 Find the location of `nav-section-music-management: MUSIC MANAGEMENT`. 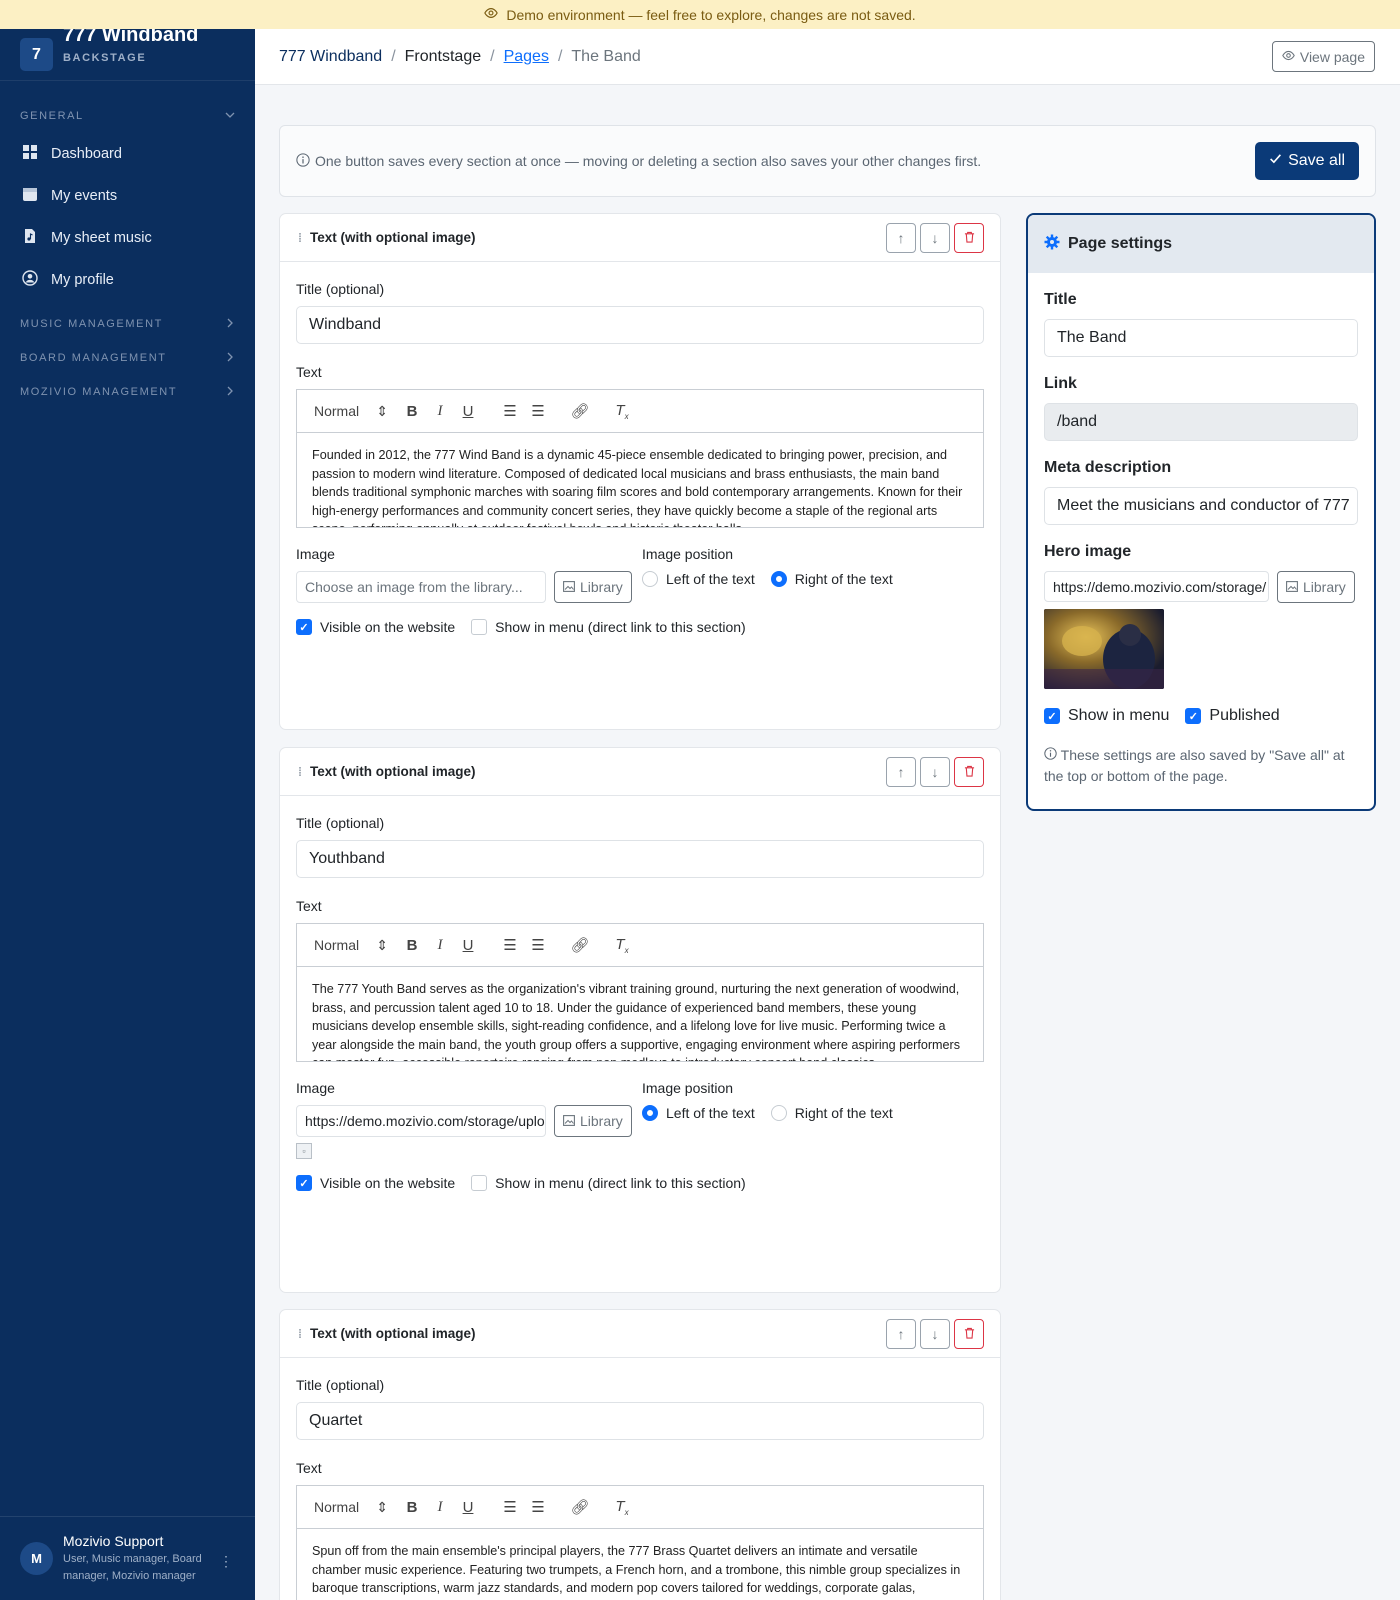

nav-section-music-management: MUSIC MANAGEMENT is located at coordinates (127, 324).